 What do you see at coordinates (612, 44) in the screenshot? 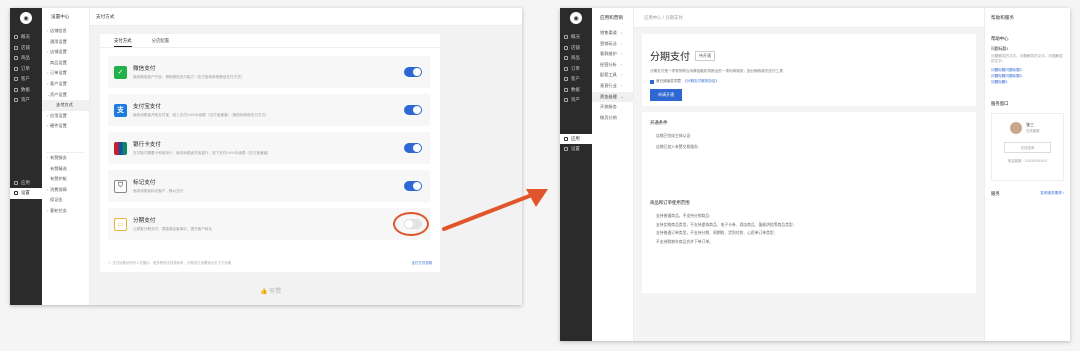
I see `subnav-item: 营销玩法 ›` at bounding box center [612, 44].